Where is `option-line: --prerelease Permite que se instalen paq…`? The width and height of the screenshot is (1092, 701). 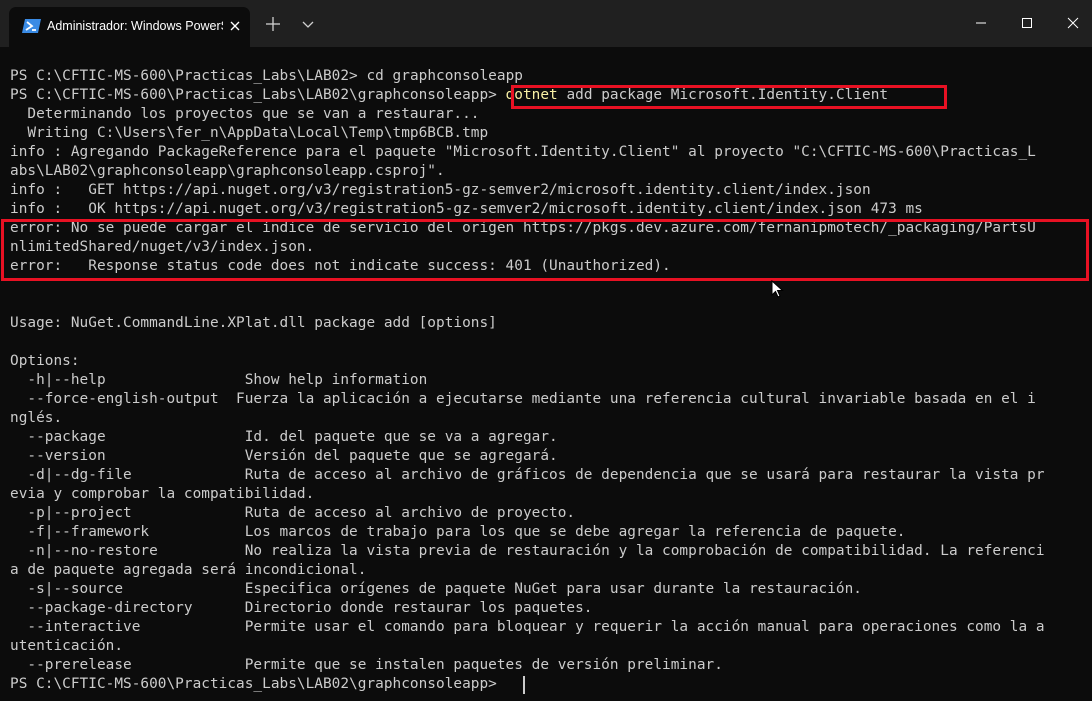
option-line: --prerelease Permite que se instalen paq… is located at coordinates (366, 665).